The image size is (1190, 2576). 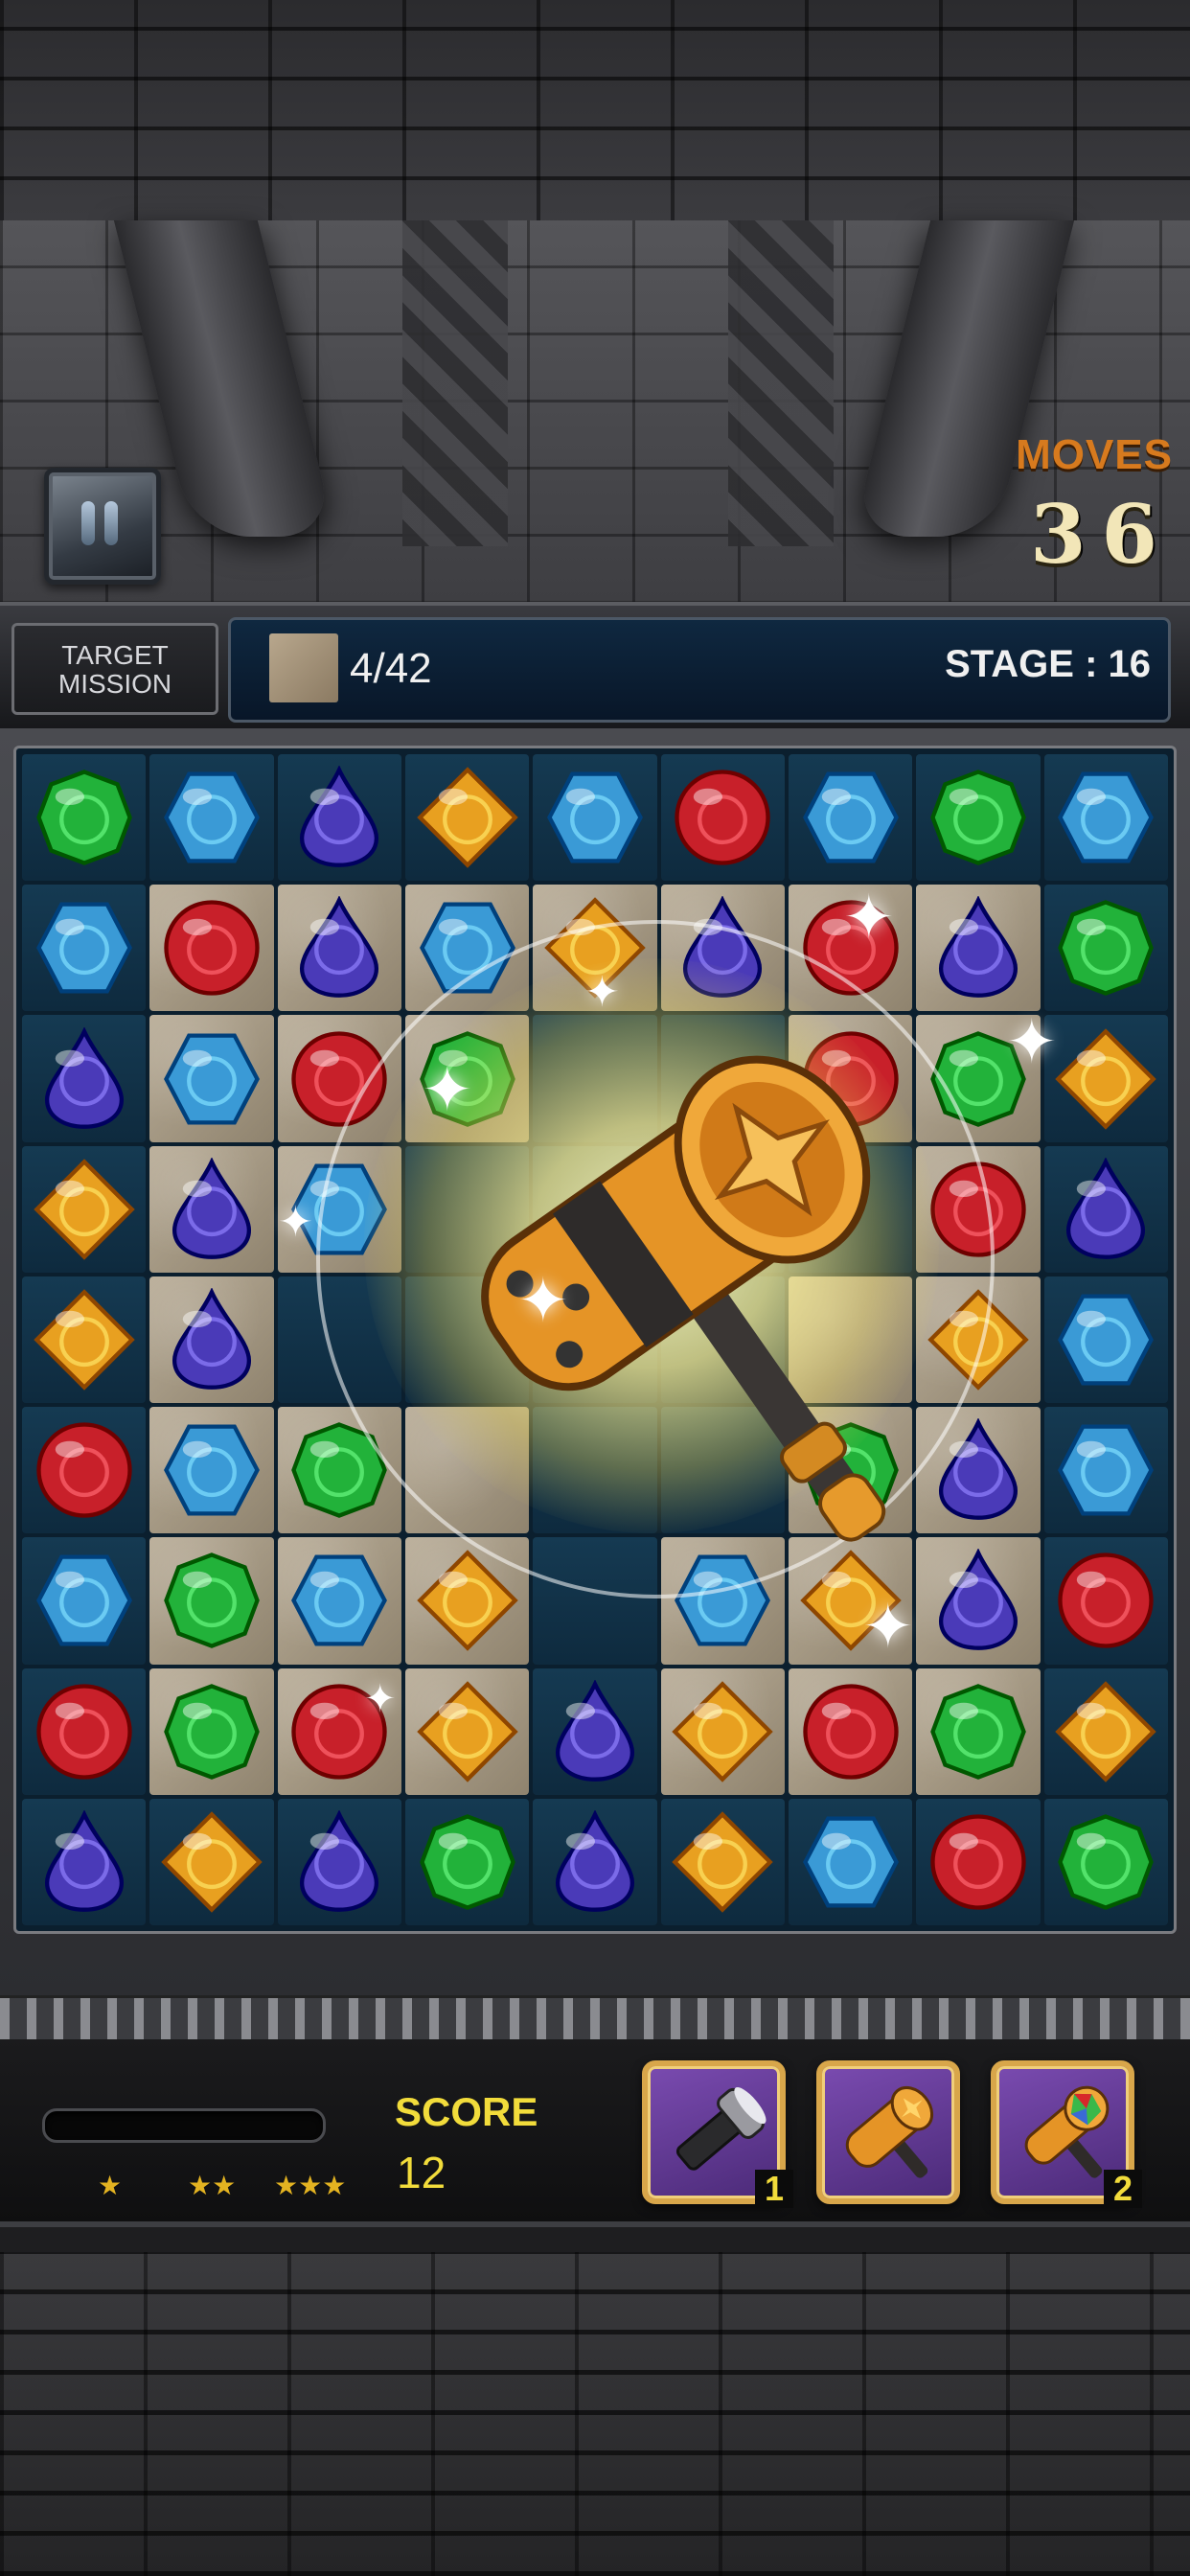 What do you see at coordinates (1095, 454) in the screenshot?
I see `moves-label: MOVES` at bounding box center [1095, 454].